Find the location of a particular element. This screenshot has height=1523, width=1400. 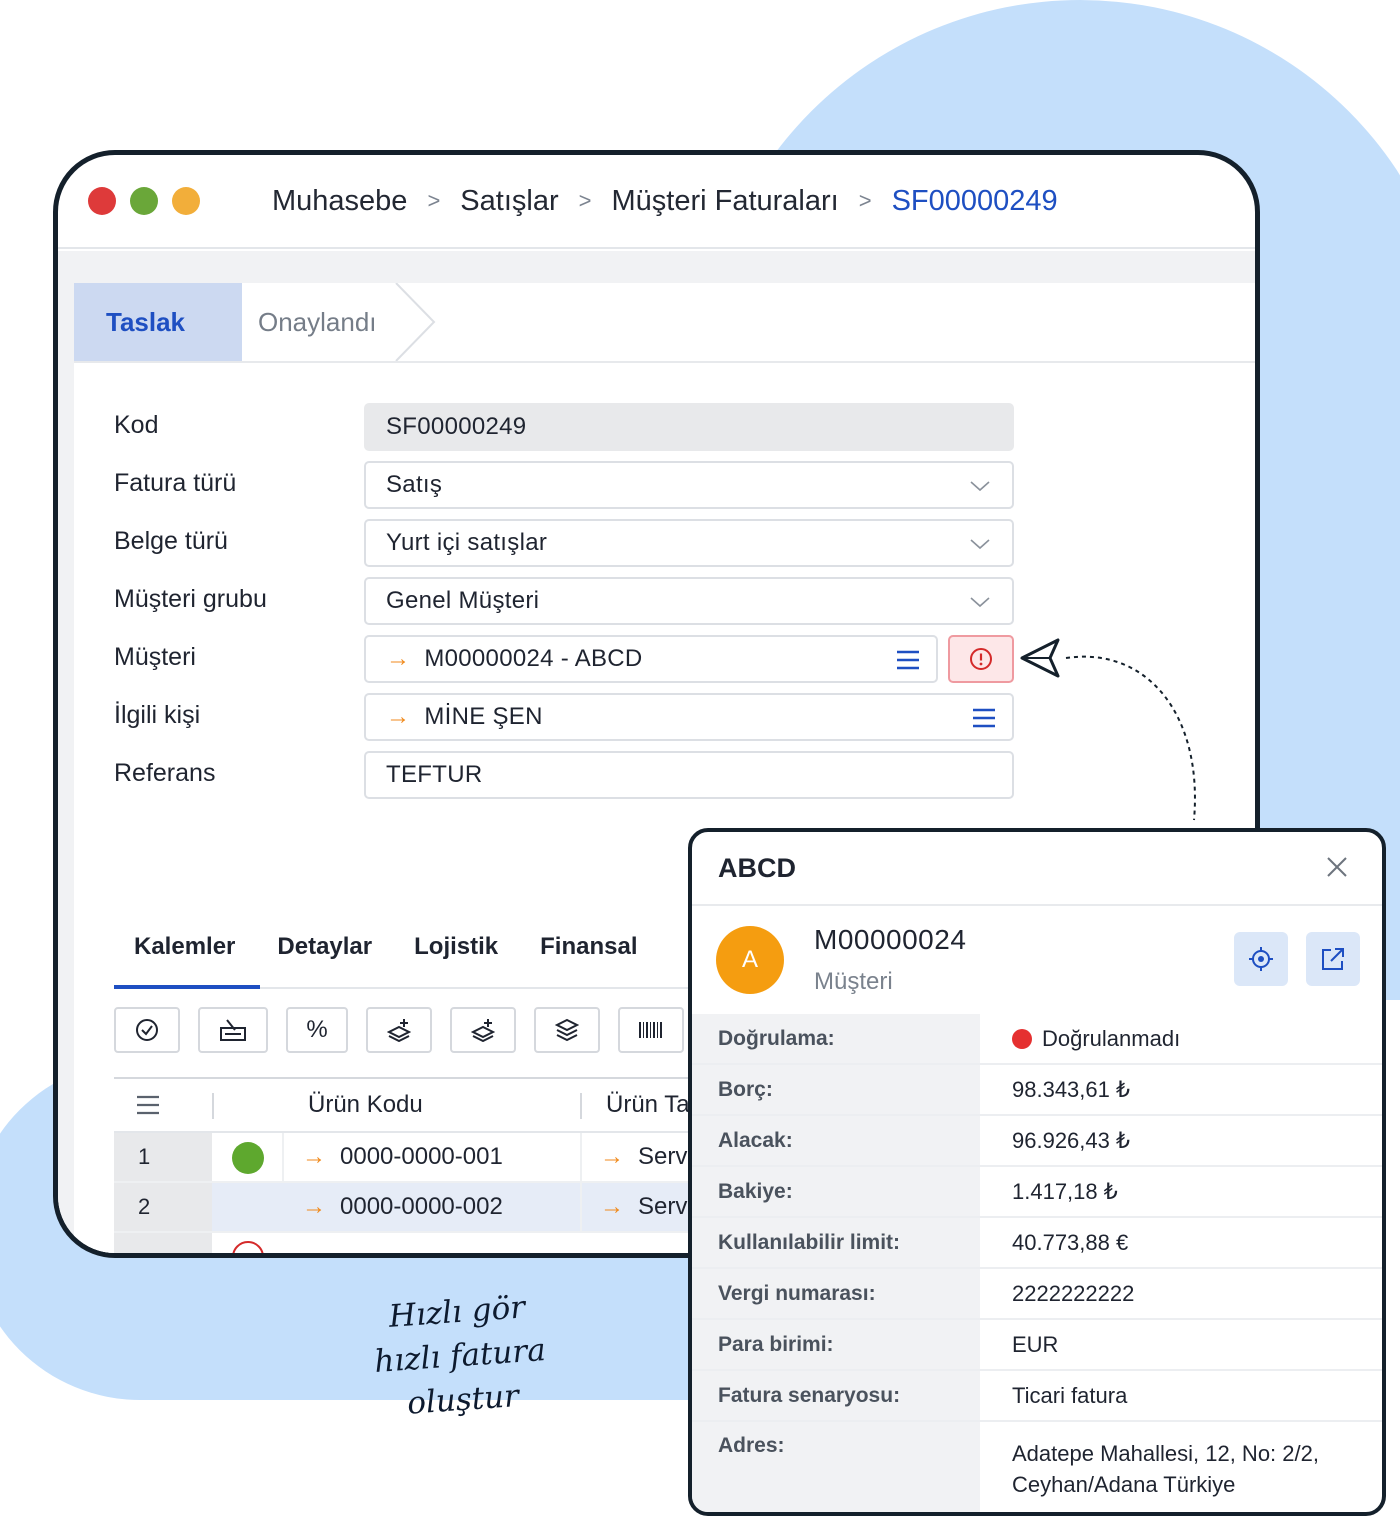

info-label: Kullanılabilir limit: is located at coordinates (836, 1242).